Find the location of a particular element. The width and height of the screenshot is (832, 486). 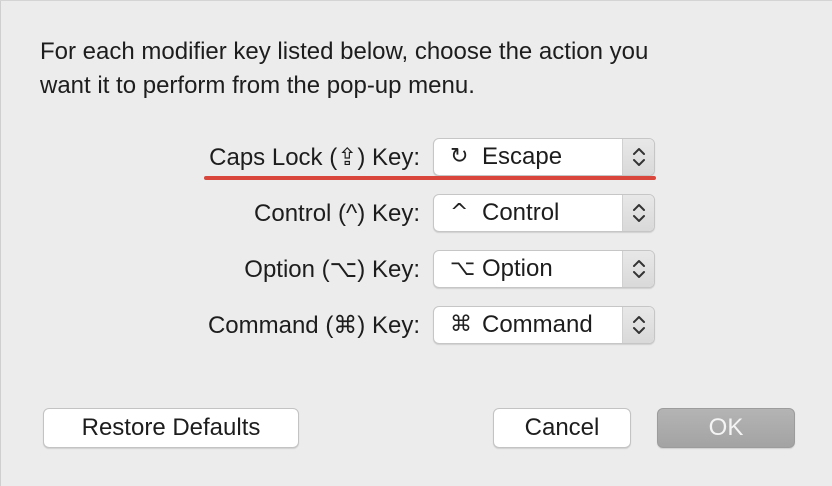

caps-lock-popup-value: Escape is located at coordinates (522, 156).